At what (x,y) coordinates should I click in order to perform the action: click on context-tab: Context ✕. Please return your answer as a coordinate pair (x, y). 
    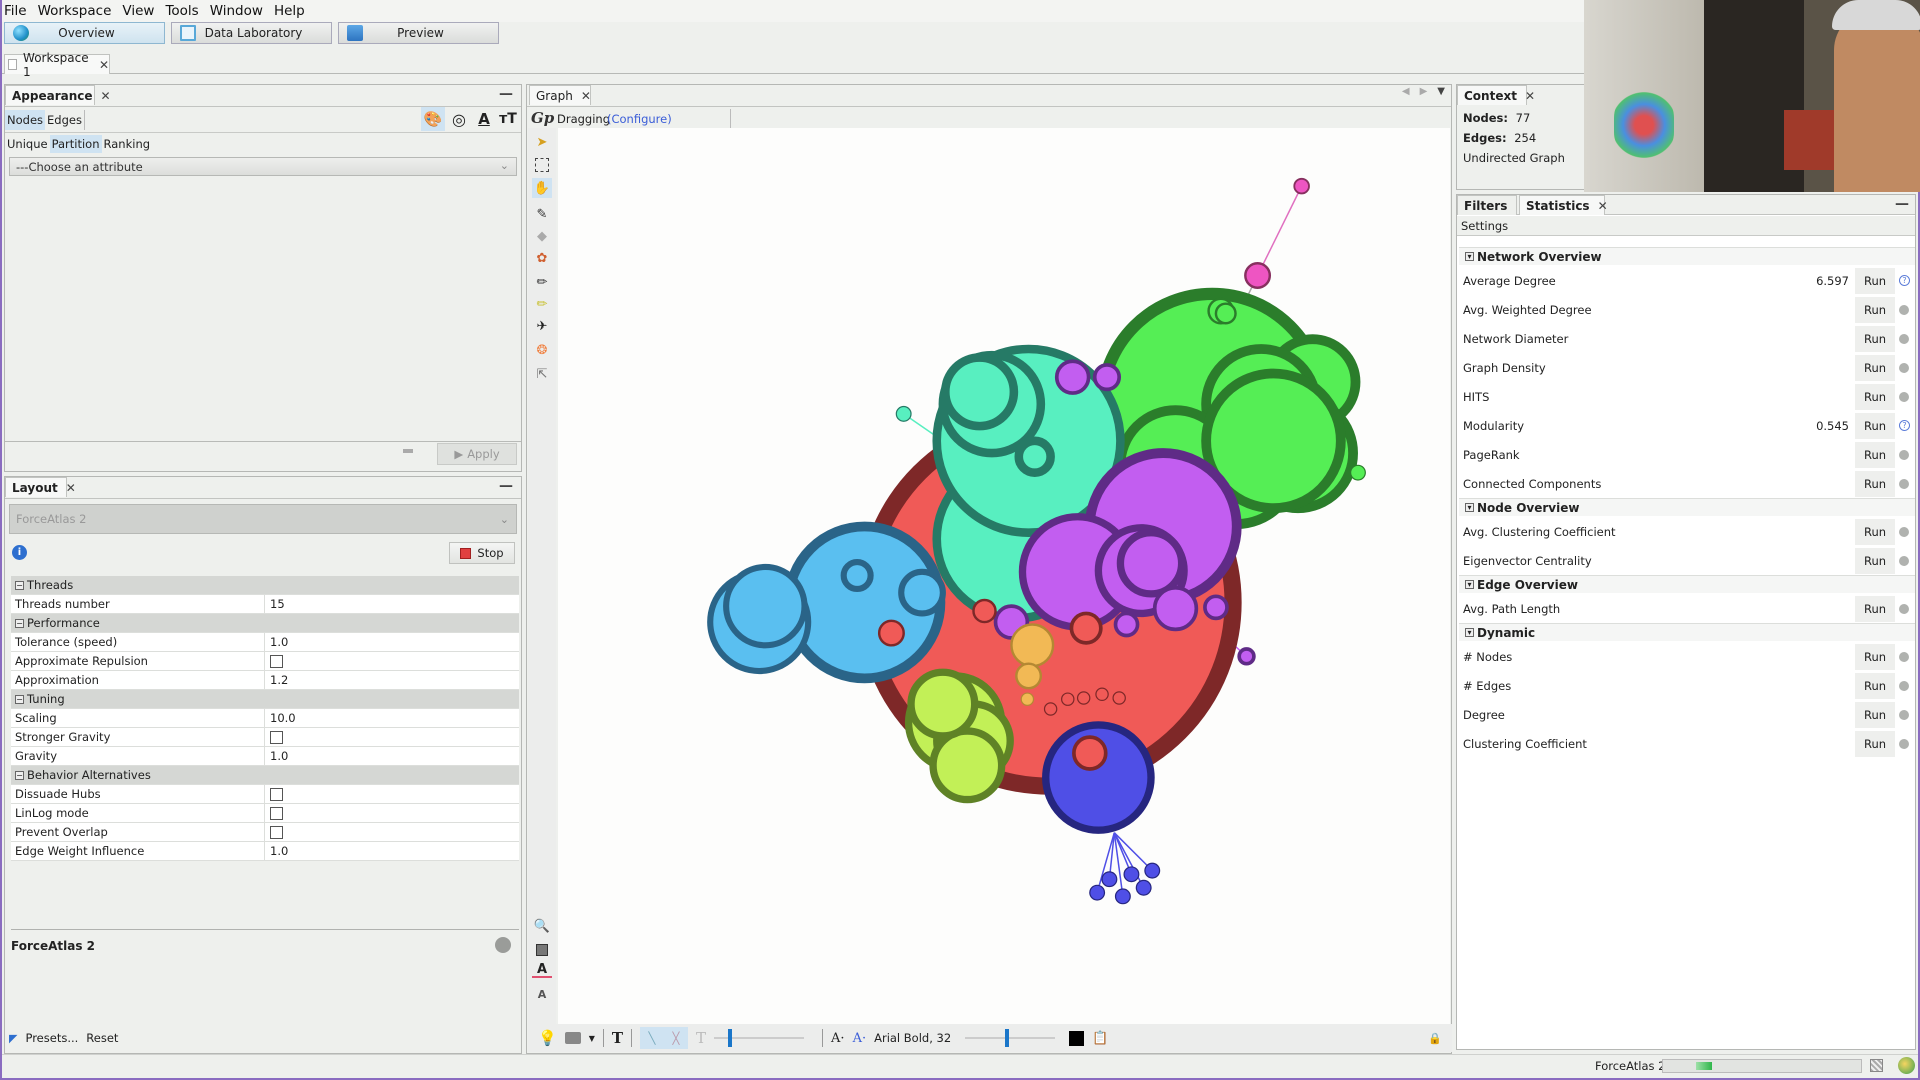
    Looking at the image, I should click on (1496, 95).